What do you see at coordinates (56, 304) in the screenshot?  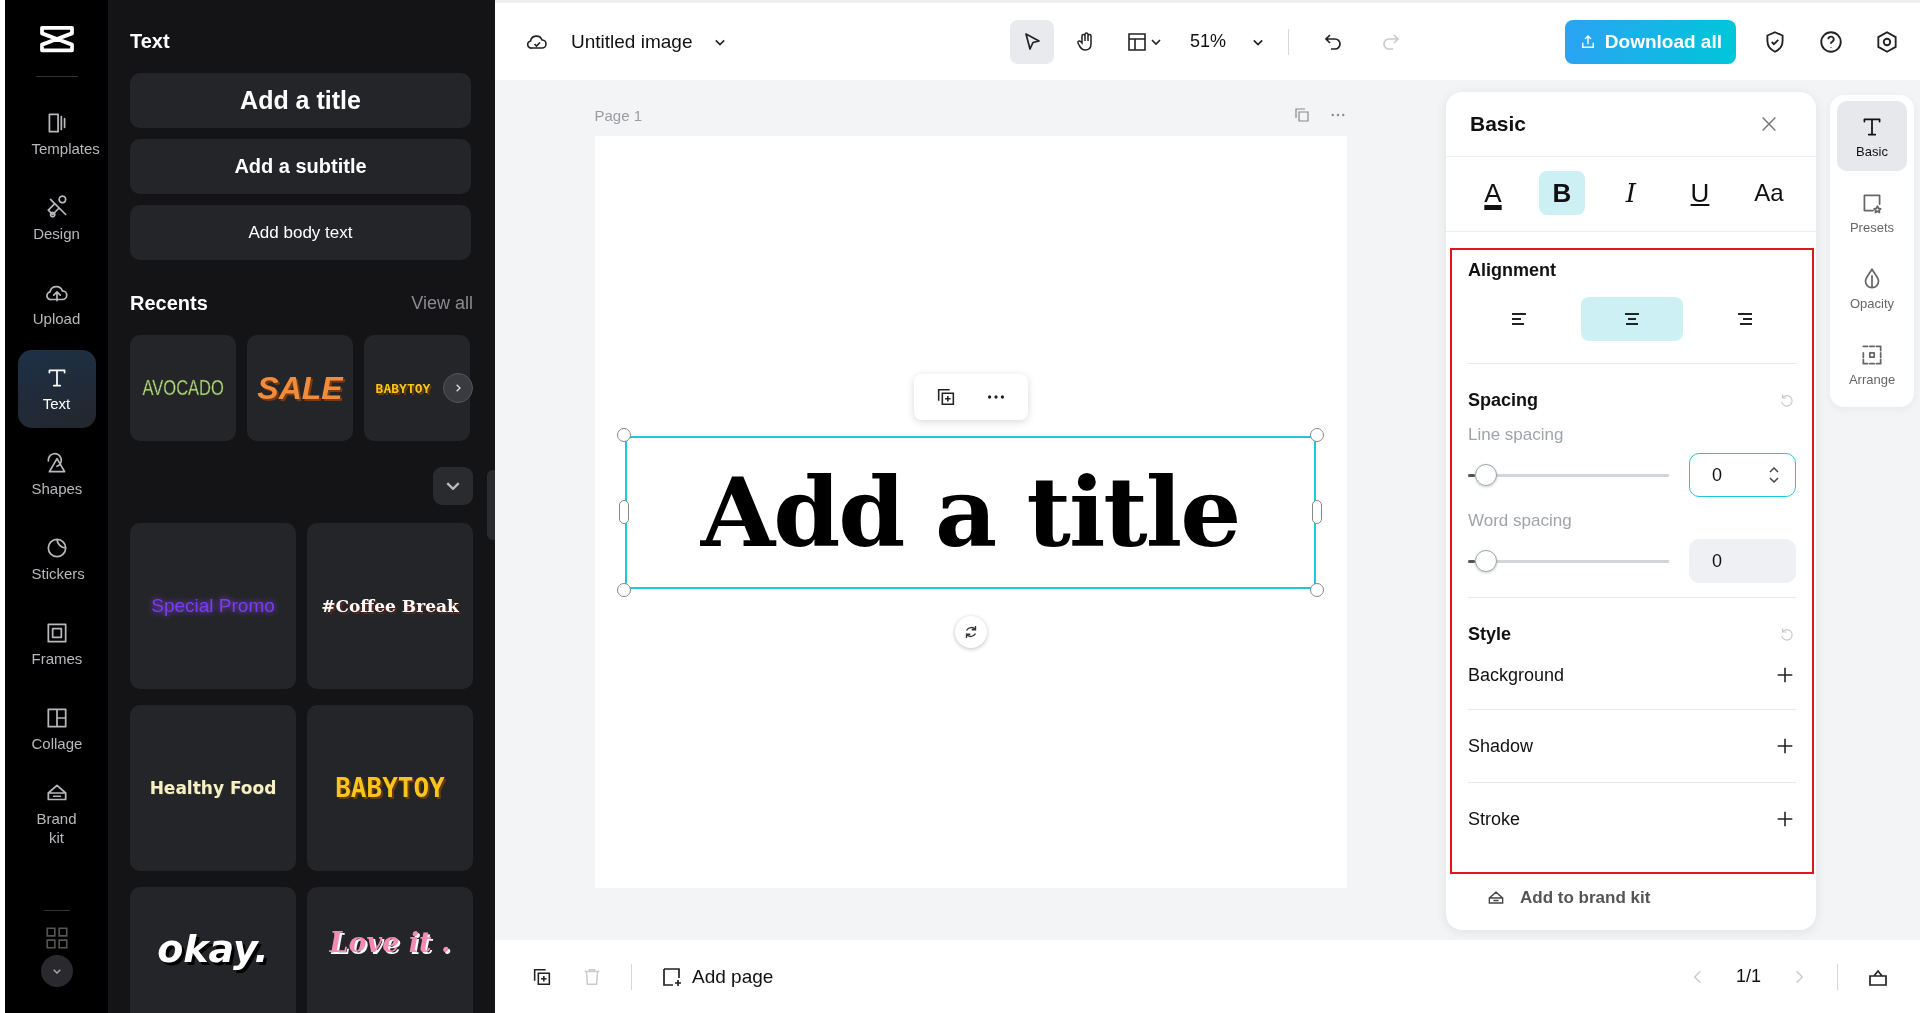 I see `sidebar-item: Upload` at bounding box center [56, 304].